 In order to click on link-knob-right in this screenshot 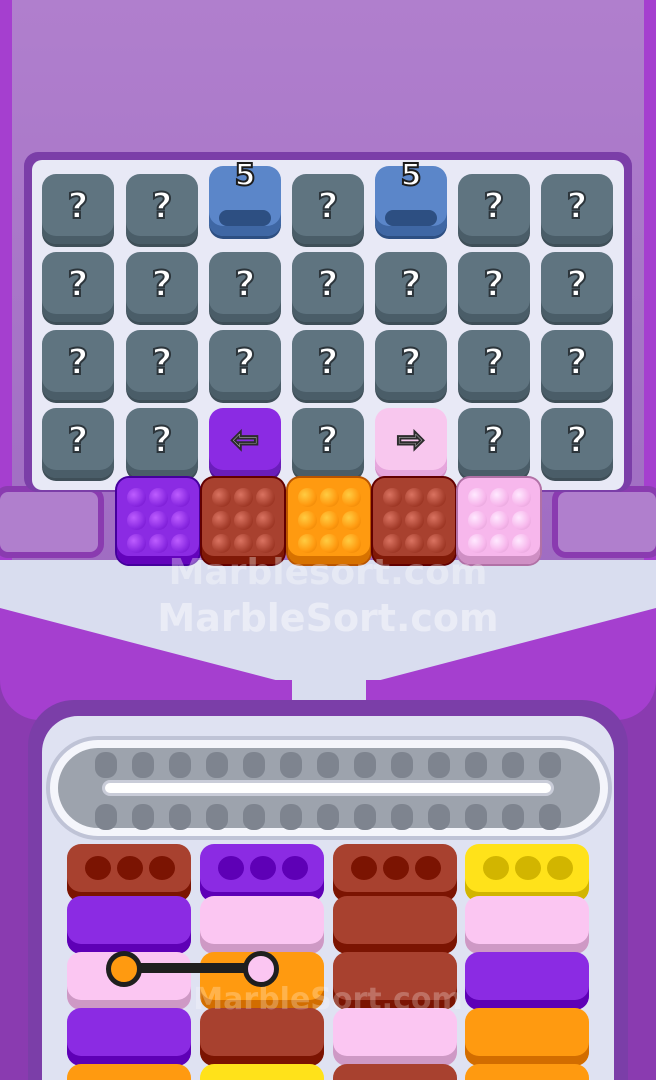, I will do `click(261, 969)`.